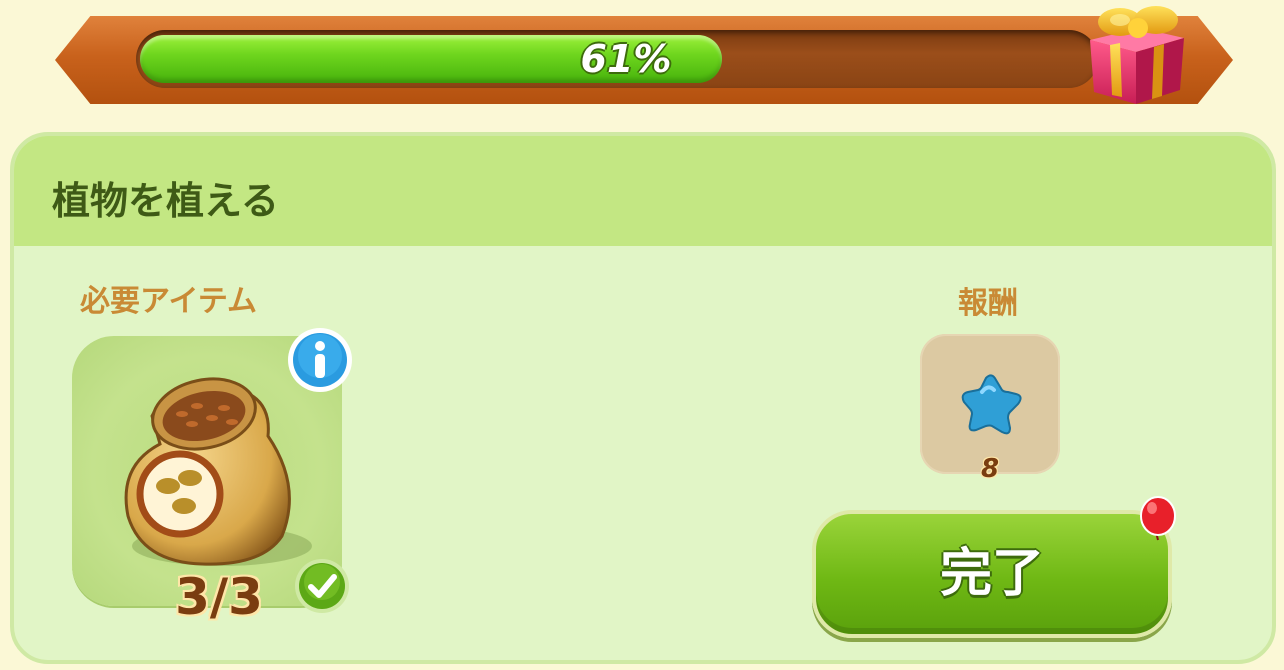 Image resolution: width=1284 pixels, height=670 pixels. Describe the element at coordinates (165, 201) in the screenshot. I see `task-title: 植物を植える` at that location.